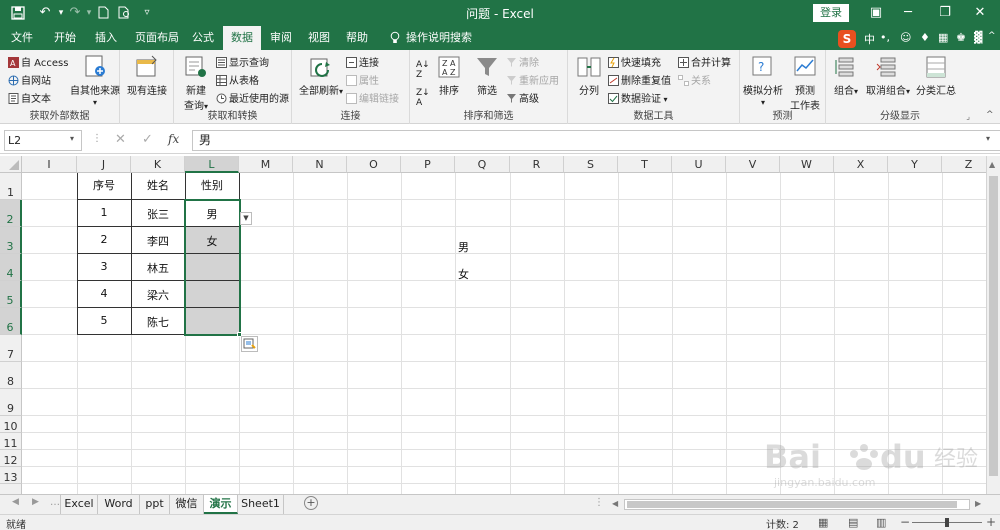 The width and height of the screenshot is (1000, 530). I want to click on column-header-m: M, so click(266, 164).